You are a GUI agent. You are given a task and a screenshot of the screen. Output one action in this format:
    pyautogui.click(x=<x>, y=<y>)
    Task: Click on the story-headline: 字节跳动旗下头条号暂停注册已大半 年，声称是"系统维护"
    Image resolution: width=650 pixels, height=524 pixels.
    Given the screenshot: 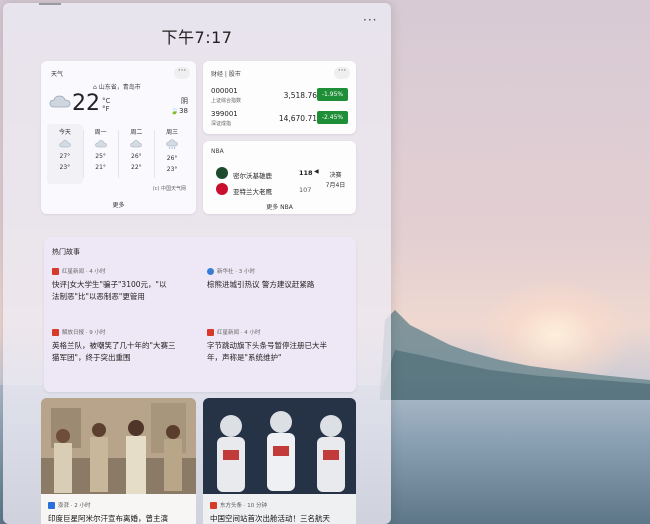 What is the action you would take?
    pyautogui.click(x=279, y=352)
    